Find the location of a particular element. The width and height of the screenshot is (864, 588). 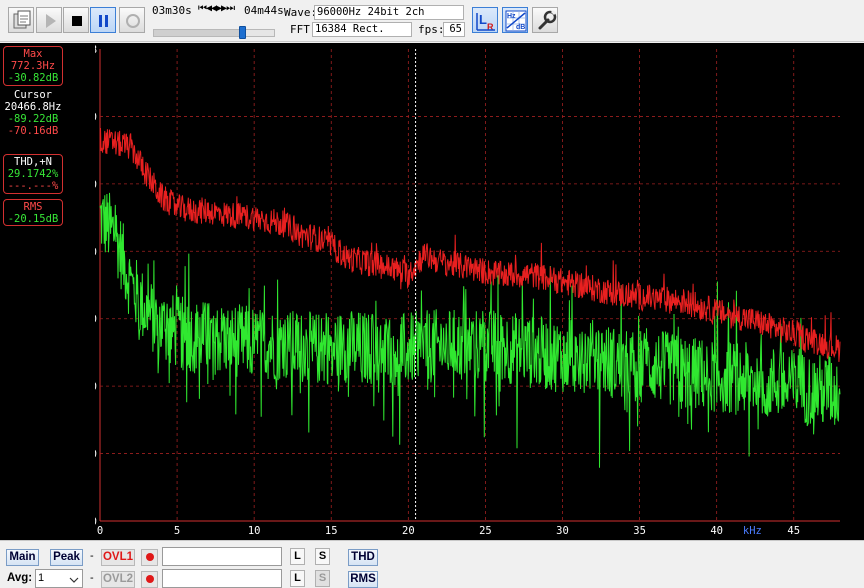

svg-text: Hz is located at coordinates (511, 16).